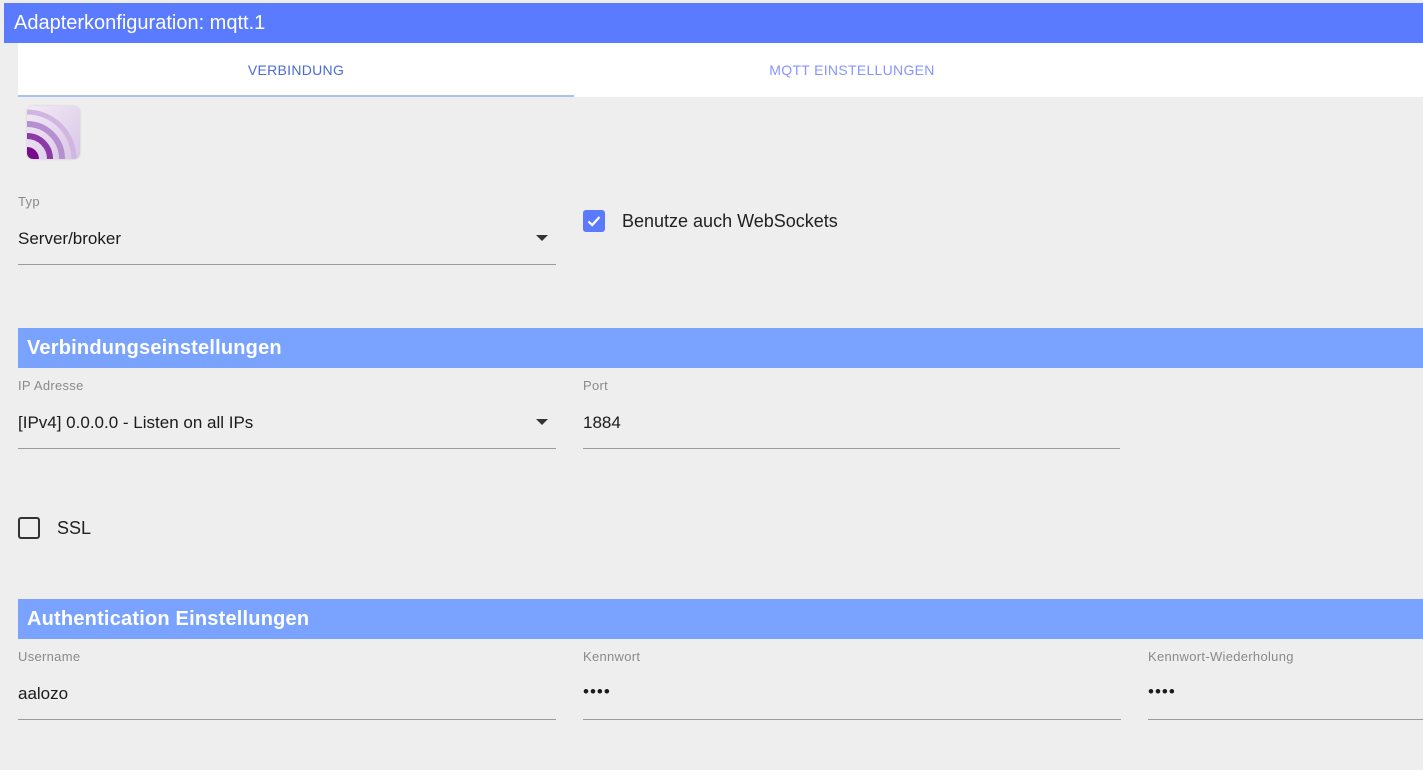 The image size is (1423, 770). Describe the element at coordinates (851, 448) in the screenshot. I see `port-underline` at that location.